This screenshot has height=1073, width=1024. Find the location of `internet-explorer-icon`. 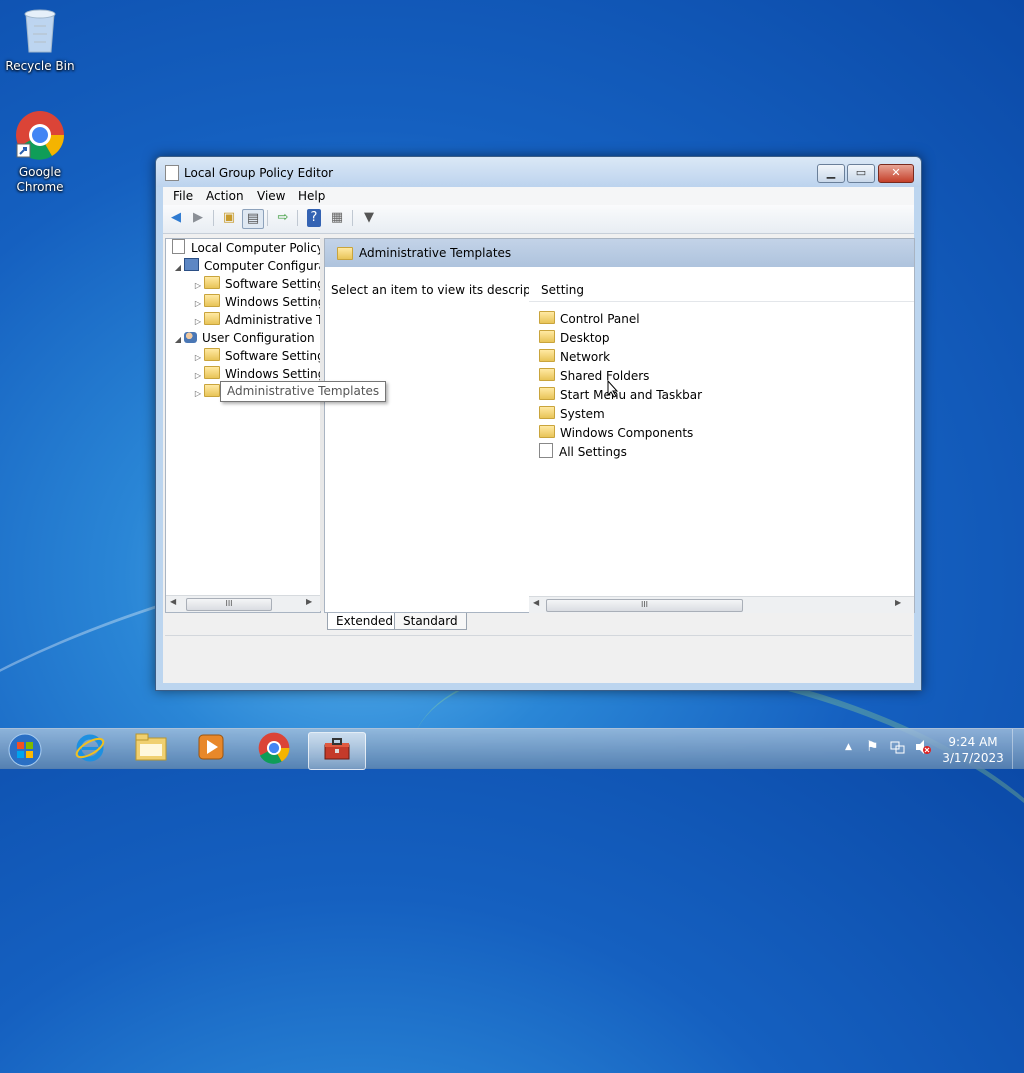

internet-explorer-icon is located at coordinates (90, 748).